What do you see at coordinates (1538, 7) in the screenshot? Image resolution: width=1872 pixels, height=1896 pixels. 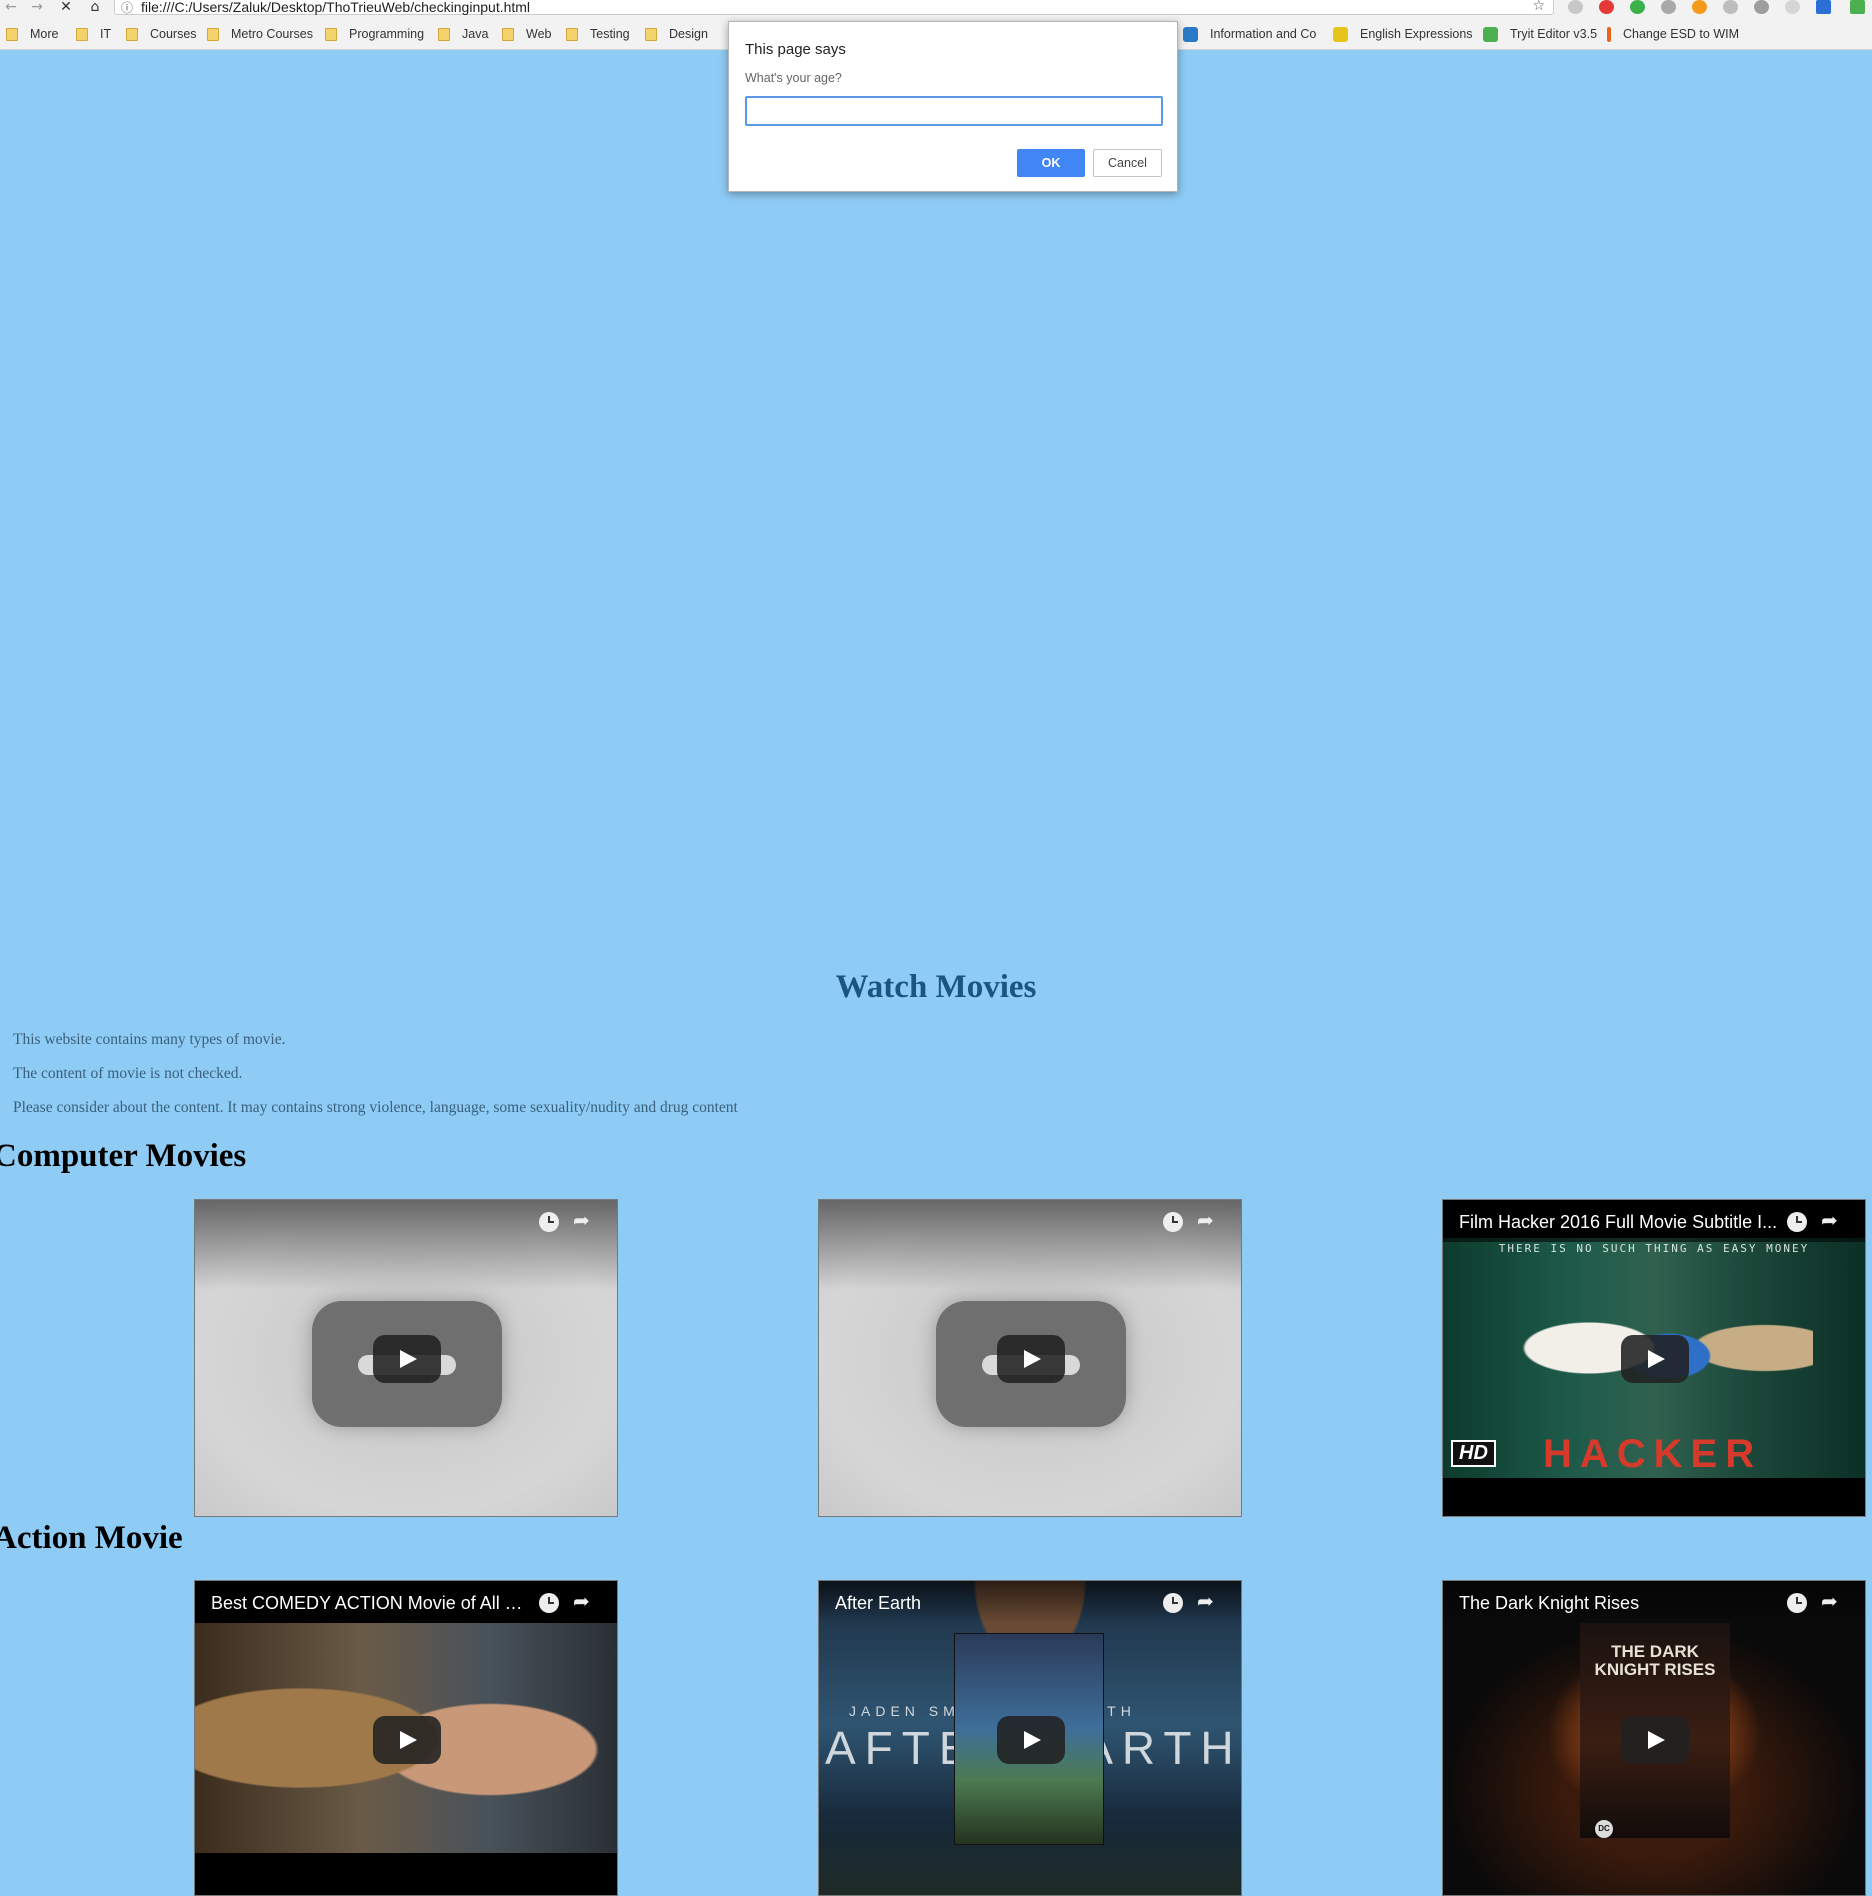 I see `bookmark-star-icon: ☆` at bounding box center [1538, 7].